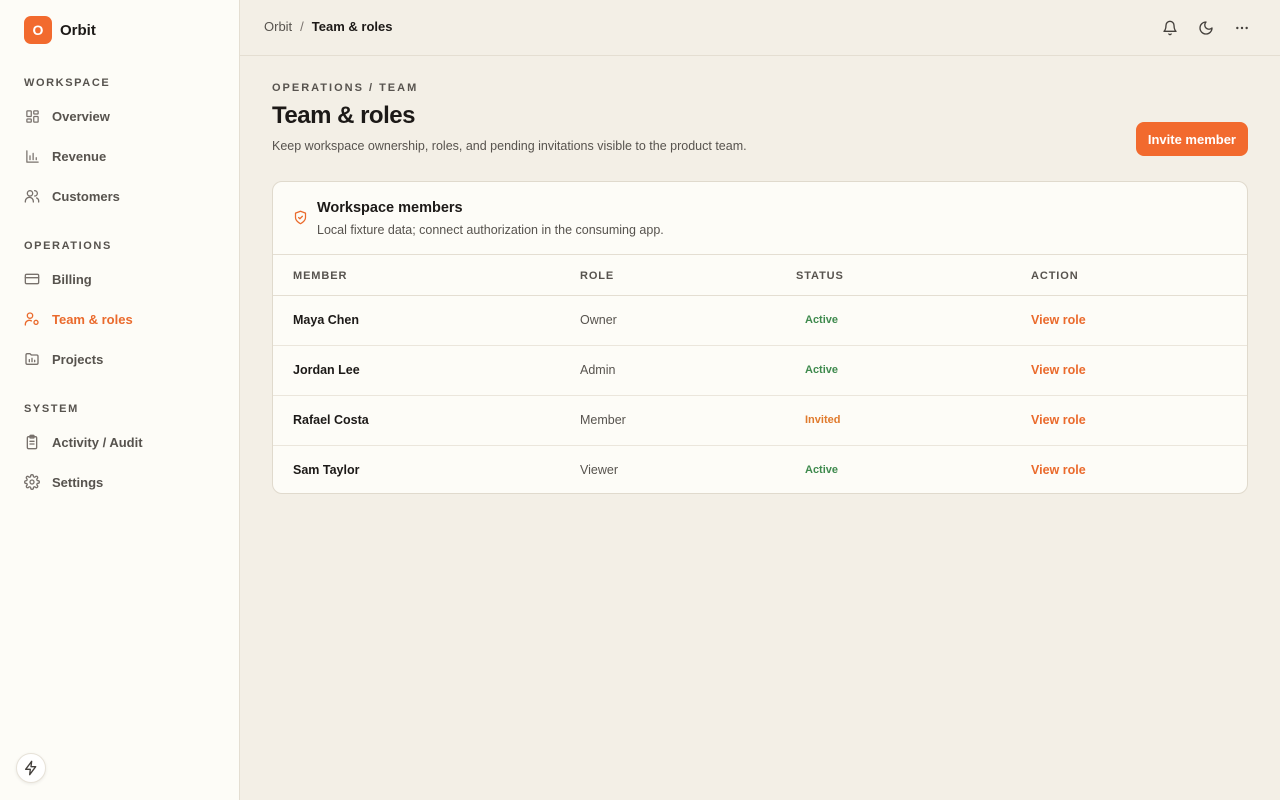 The image size is (1280, 800). What do you see at coordinates (81, 116) in the screenshot?
I see `sidebar-item-label: Overview` at bounding box center [81, 116].